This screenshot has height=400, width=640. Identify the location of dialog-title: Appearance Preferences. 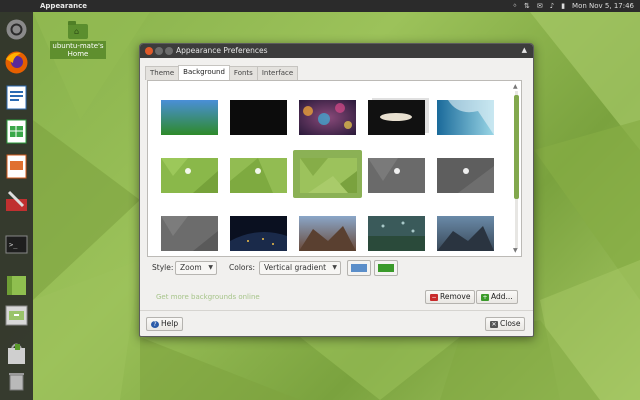
(222, 50).